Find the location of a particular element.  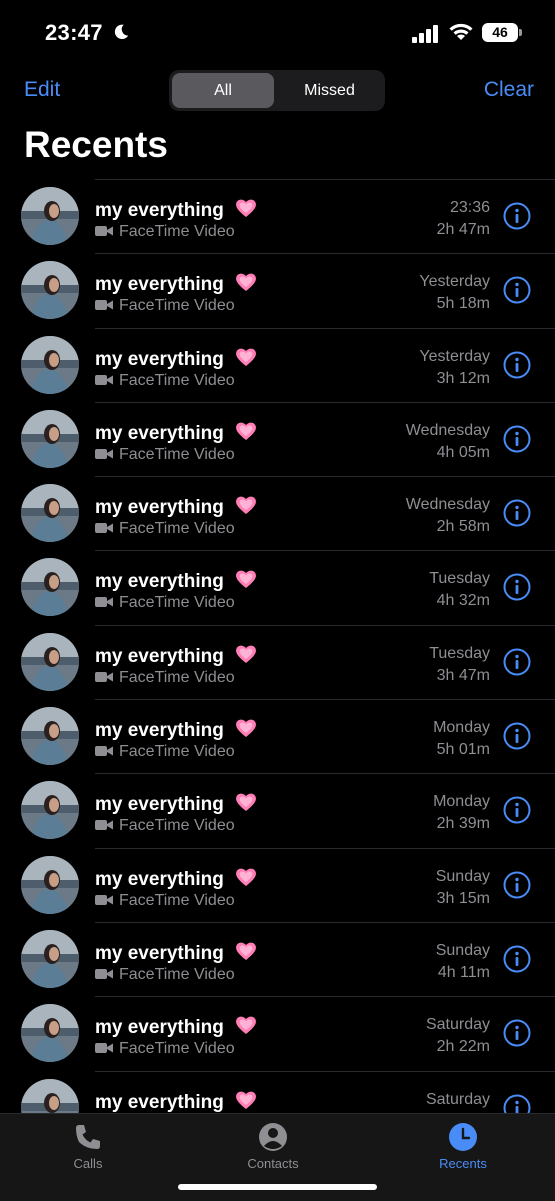

tab-contacts-label: Contacts is located at coordinates (273, 1163).